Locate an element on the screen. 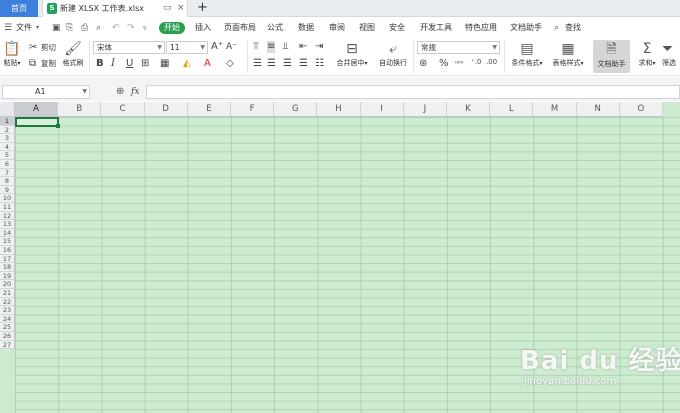 The image size is (680, 413). row-header: 8 is located at coordinates (7, 181).